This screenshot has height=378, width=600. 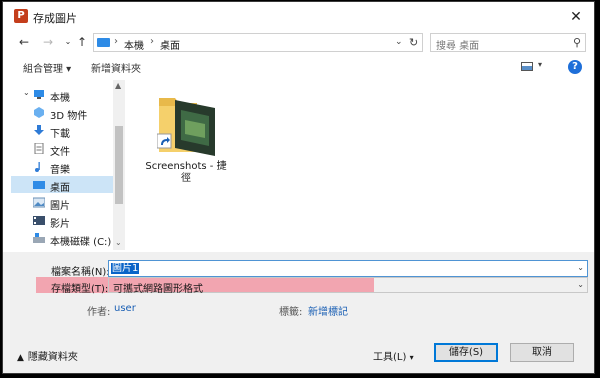 I want to click on tags-value: 新增標記, so click(x=328, y=310).